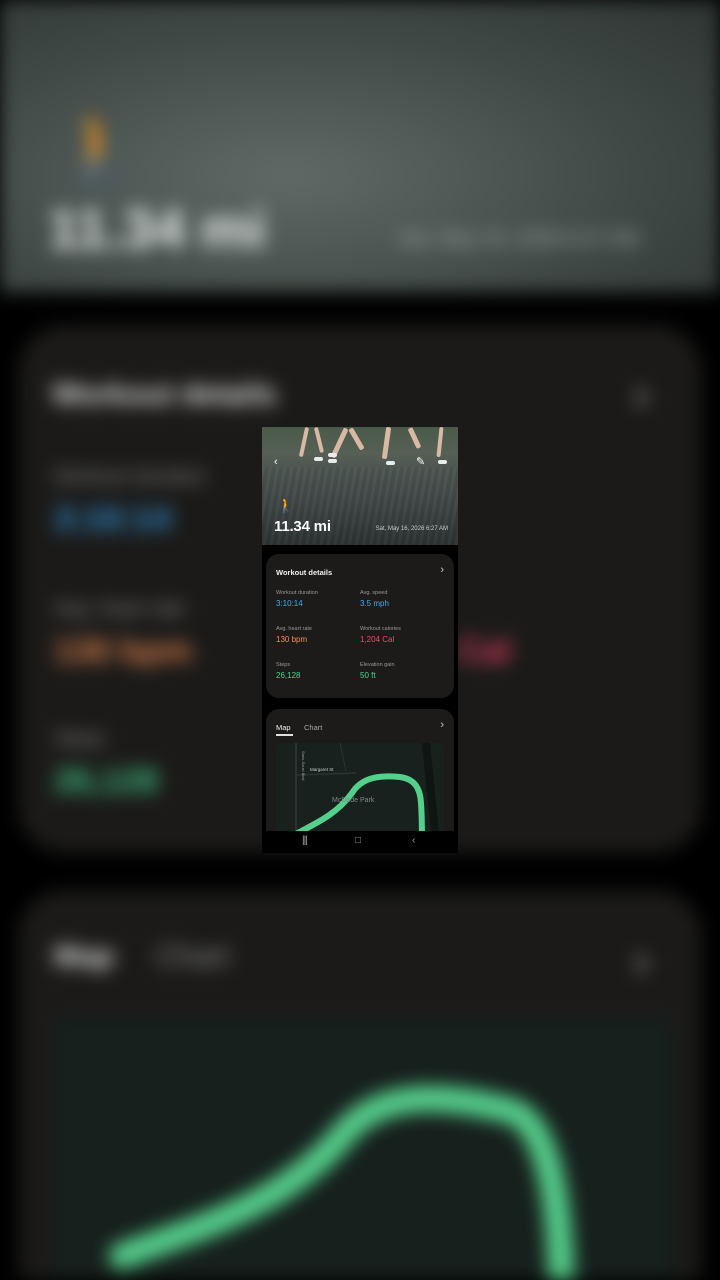  Describe the element at coordinates (157, 228) in the screenshot. I see `bg-distance: 11.34 mi` at that location.